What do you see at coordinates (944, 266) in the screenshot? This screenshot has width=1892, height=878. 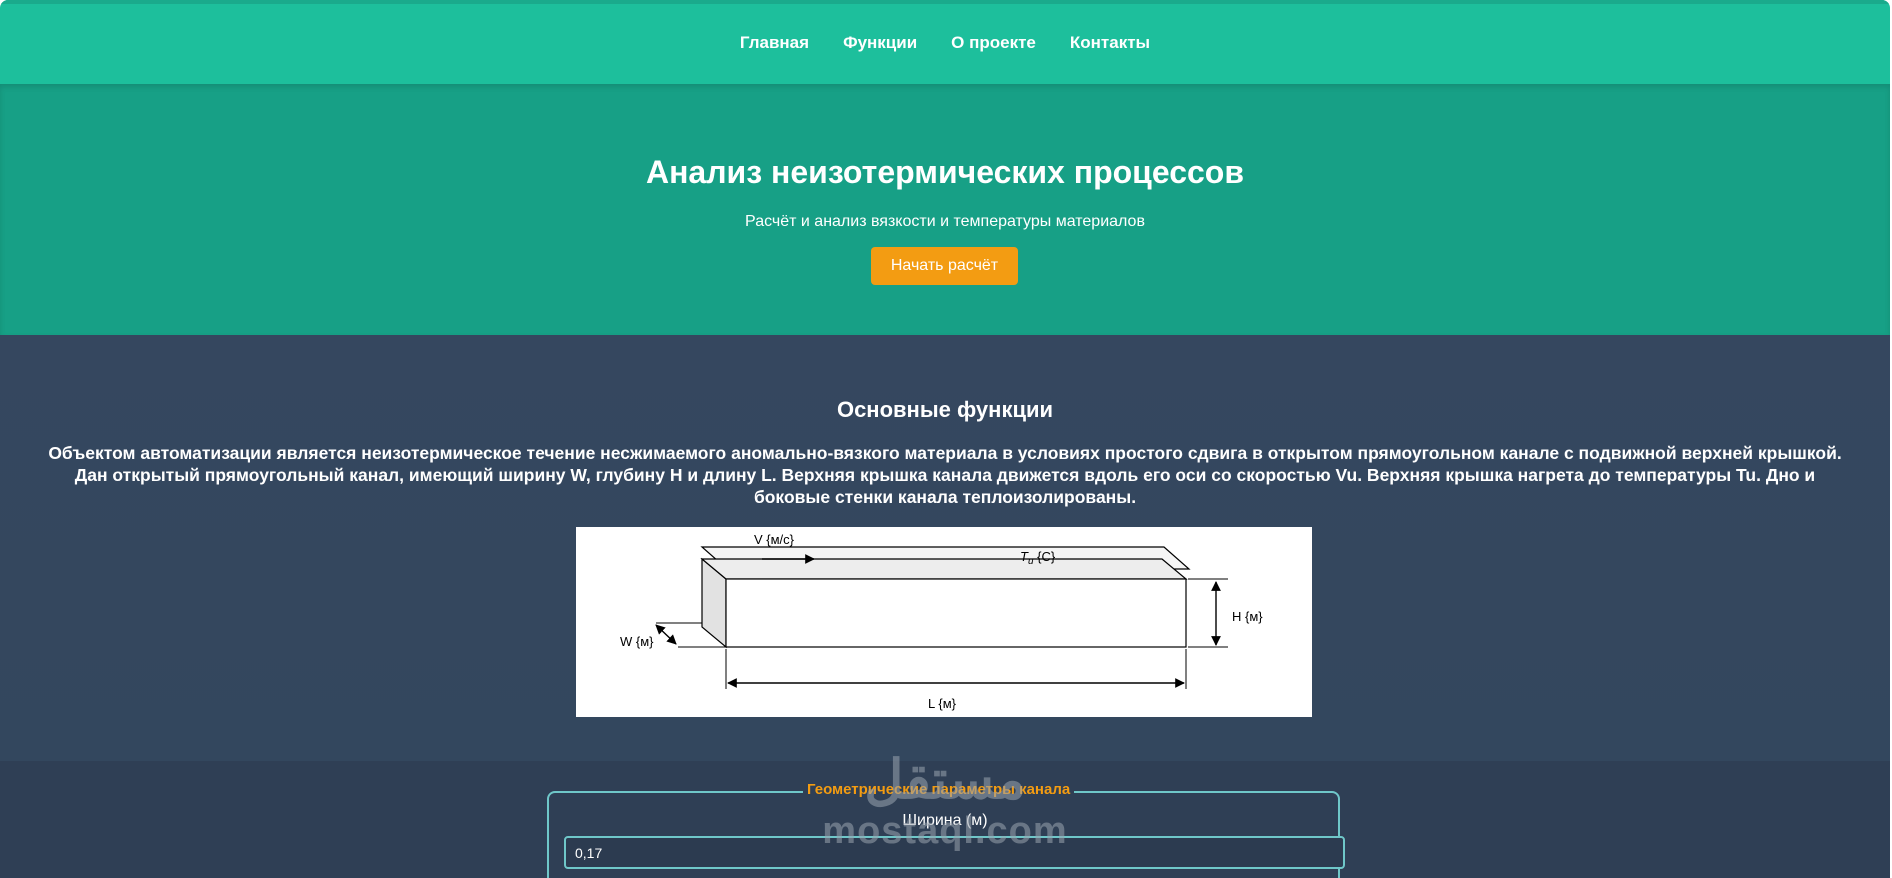 I see `start-calculation-button: Начать расчёт` at bounding box center [944, 266].